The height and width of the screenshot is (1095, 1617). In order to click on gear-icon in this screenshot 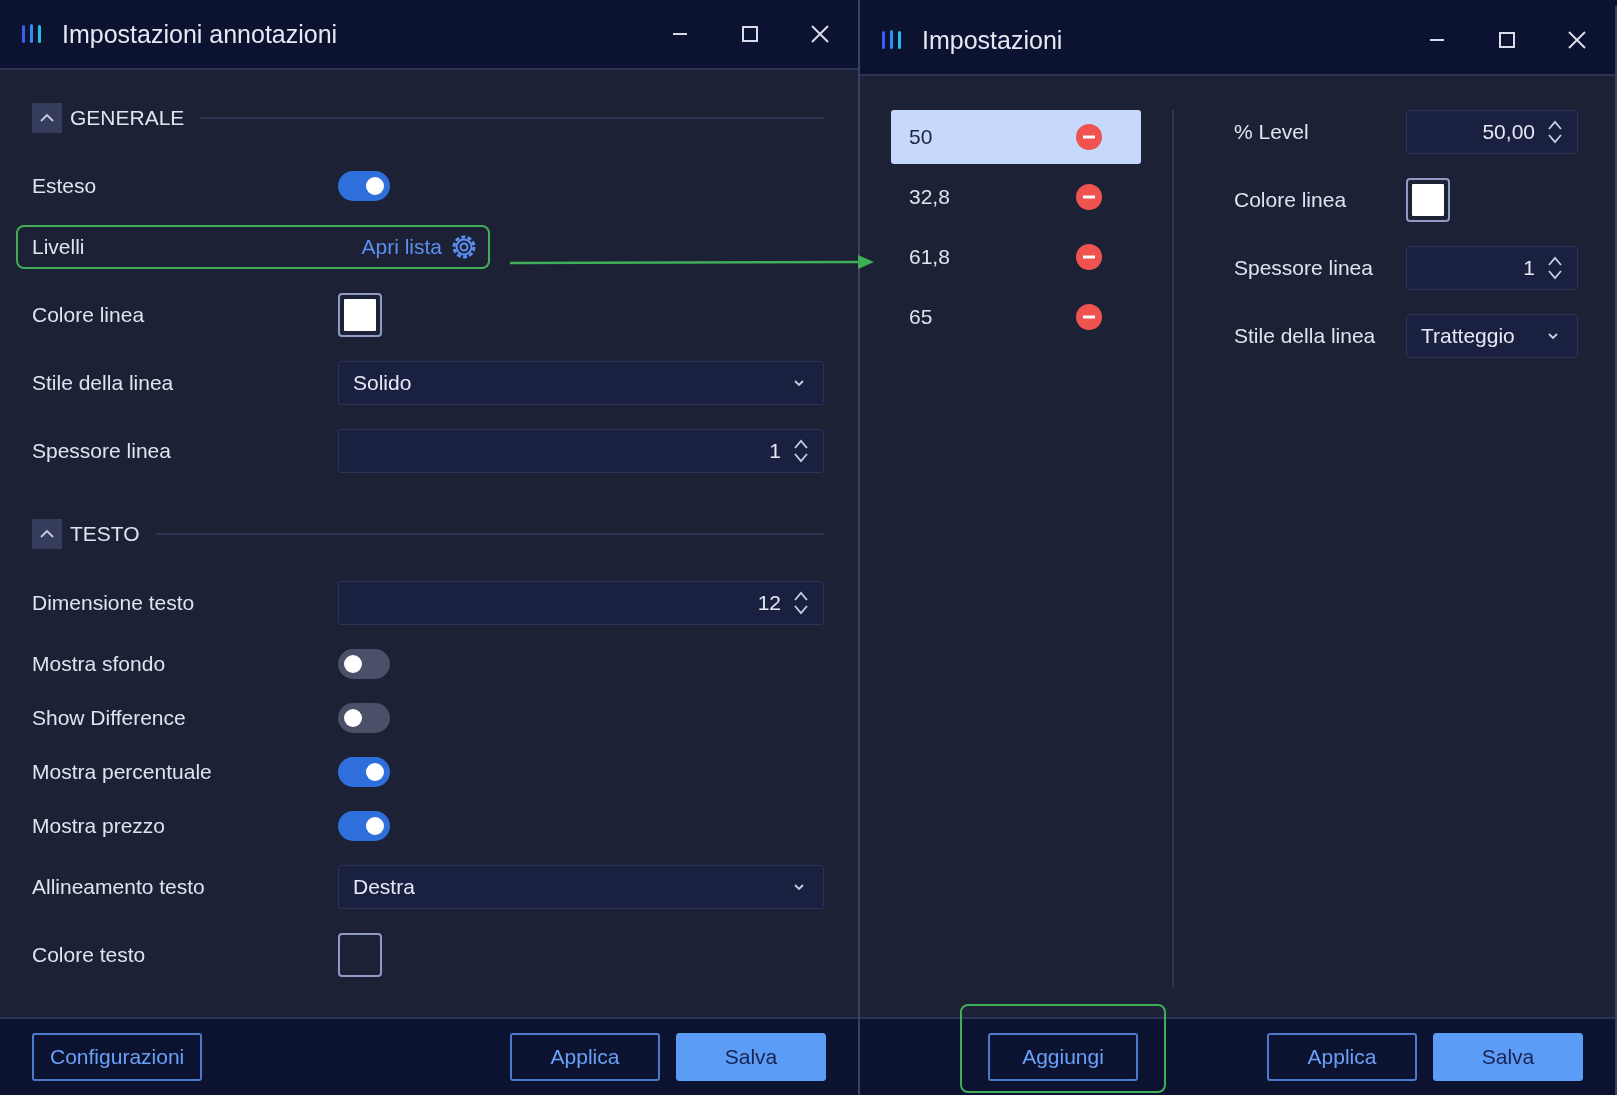, I will do `click(464, 247)`.